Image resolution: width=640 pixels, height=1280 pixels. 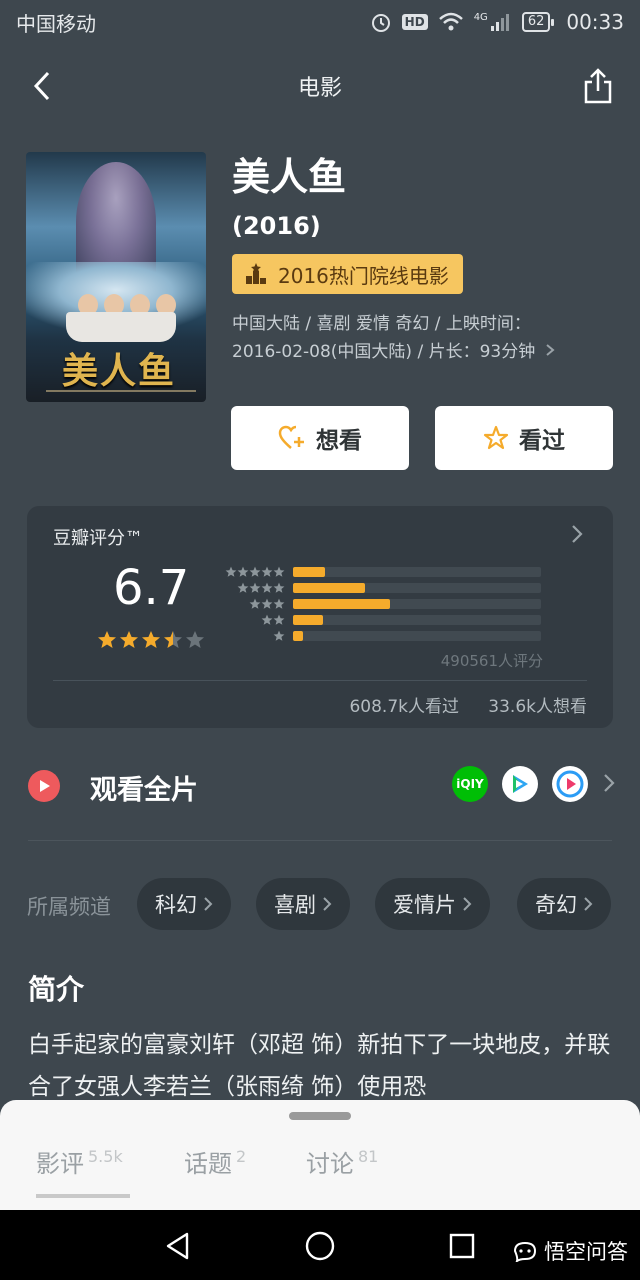 What do you see at coordinates (499, 22) in the screenshot?
I see `signal-icon` at bounding box center [499, 22].